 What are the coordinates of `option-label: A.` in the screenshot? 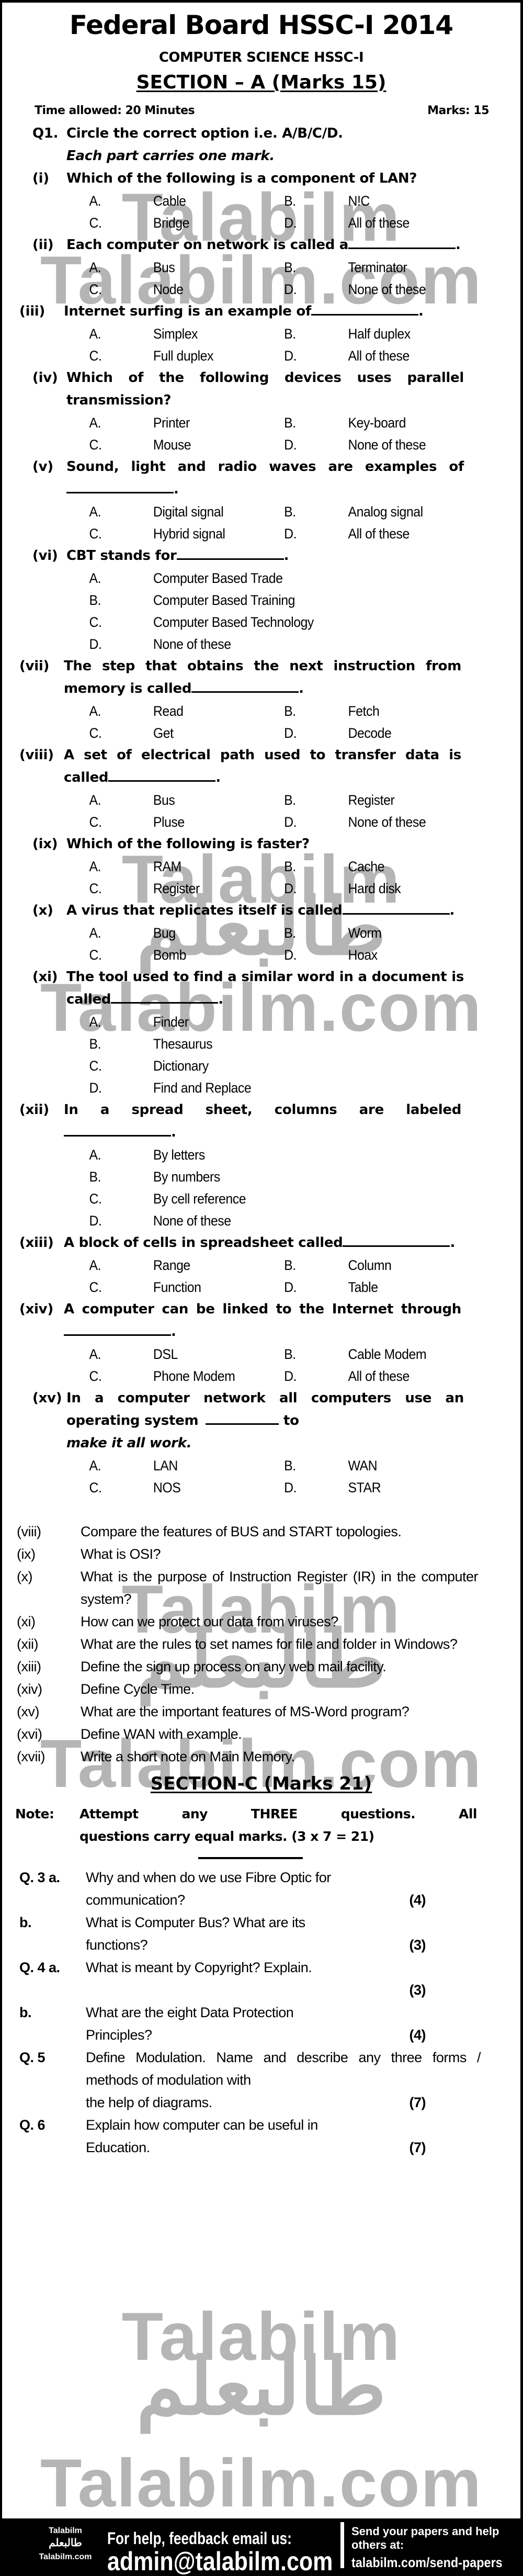 It's located at (95, 201).